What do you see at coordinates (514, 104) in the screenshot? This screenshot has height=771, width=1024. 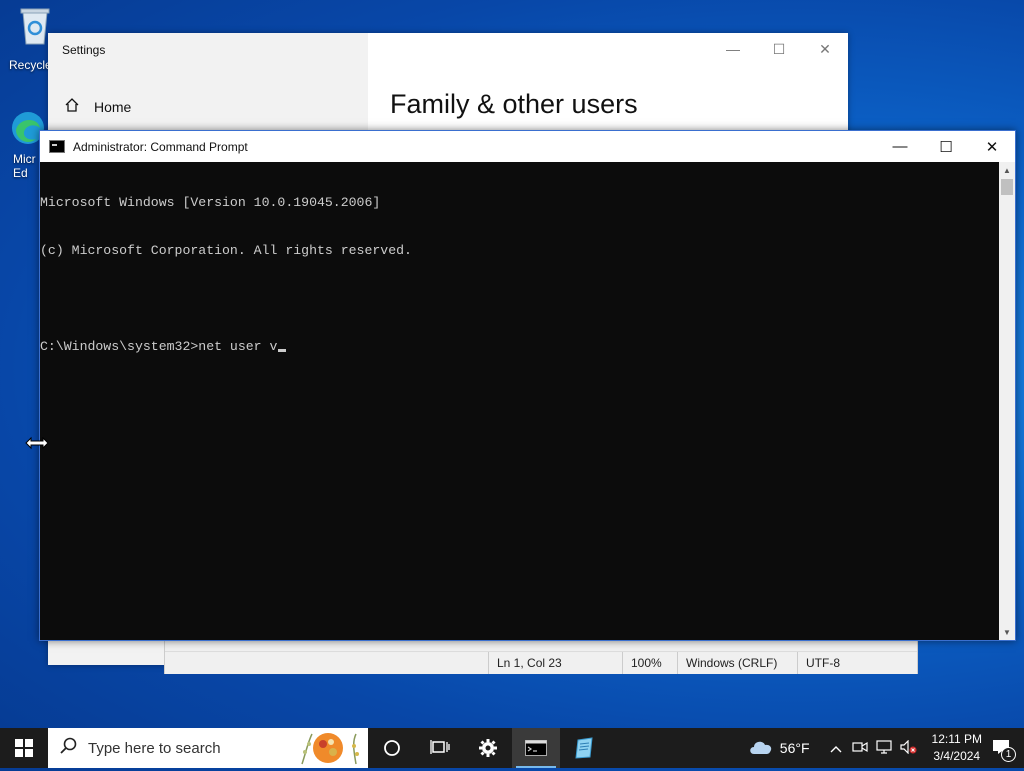 I see `page-title: Family & other users` at bounding box center [514, 104].